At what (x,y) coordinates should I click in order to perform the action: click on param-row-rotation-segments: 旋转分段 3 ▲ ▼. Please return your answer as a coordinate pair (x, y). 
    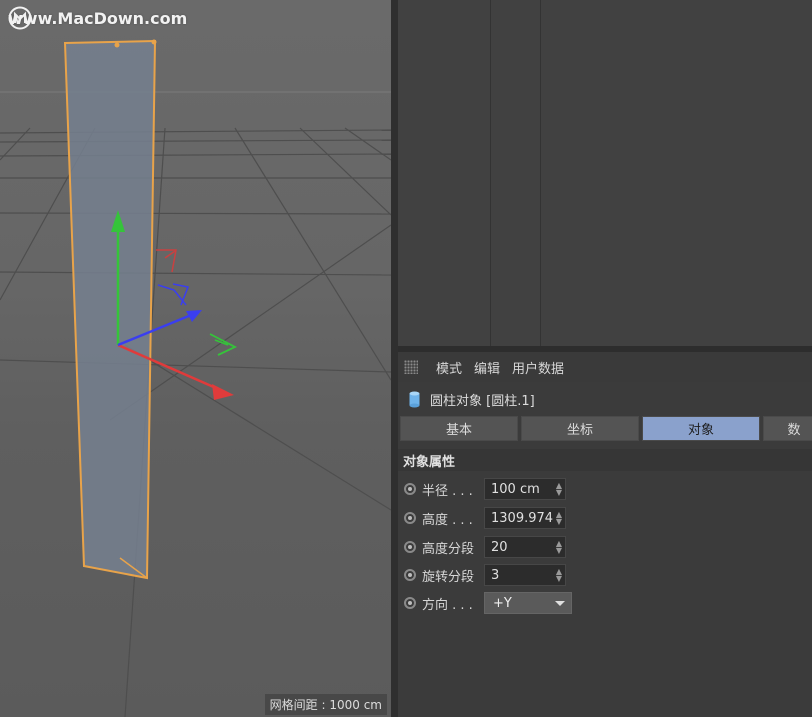
    Looking at the image, I should click on (482, 575).